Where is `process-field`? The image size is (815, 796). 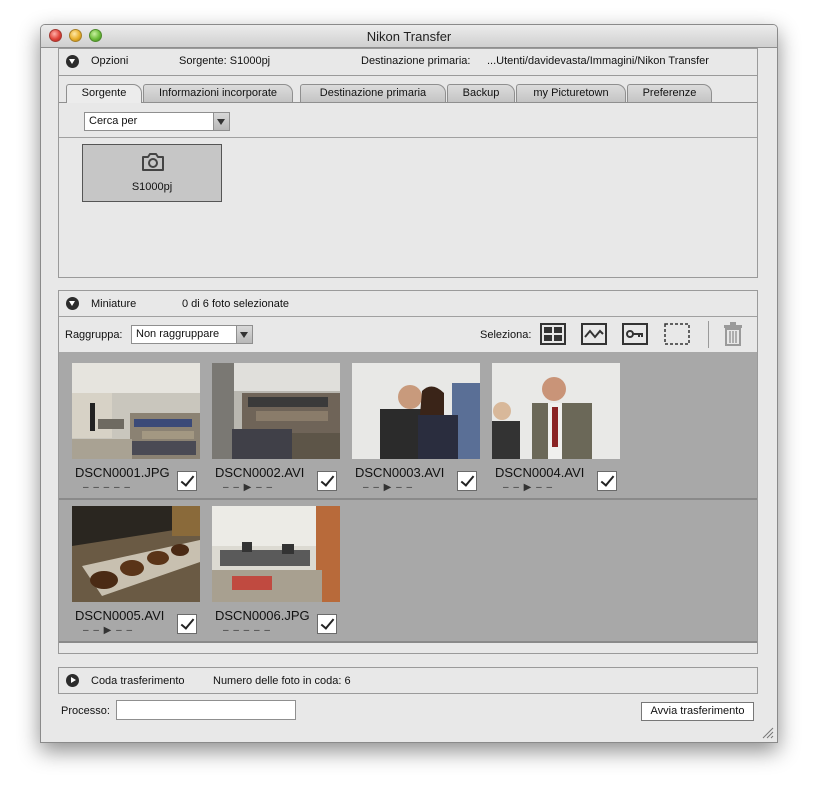
process-field is located at coordinates (206, 710).